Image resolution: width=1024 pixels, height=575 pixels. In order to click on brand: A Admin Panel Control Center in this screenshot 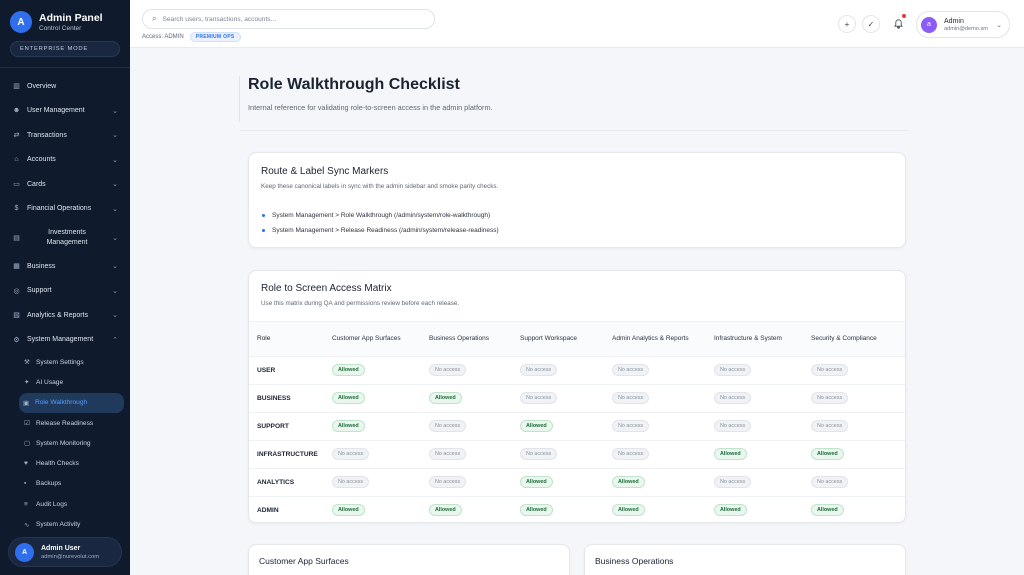, I will do `click(65, 16)`.